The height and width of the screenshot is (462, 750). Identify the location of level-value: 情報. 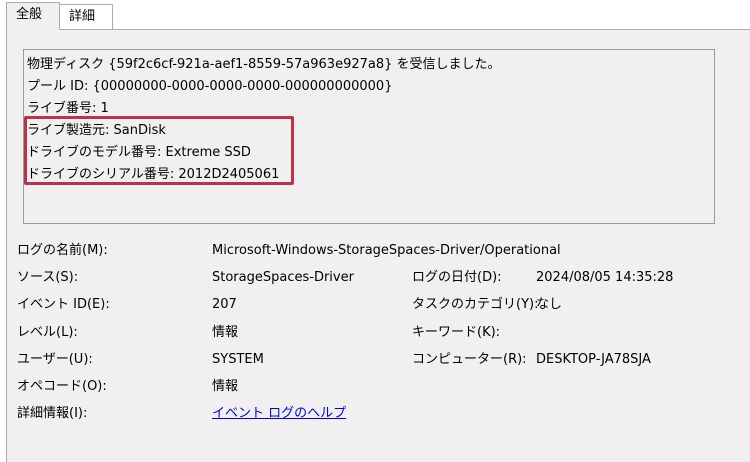
(225, 332).